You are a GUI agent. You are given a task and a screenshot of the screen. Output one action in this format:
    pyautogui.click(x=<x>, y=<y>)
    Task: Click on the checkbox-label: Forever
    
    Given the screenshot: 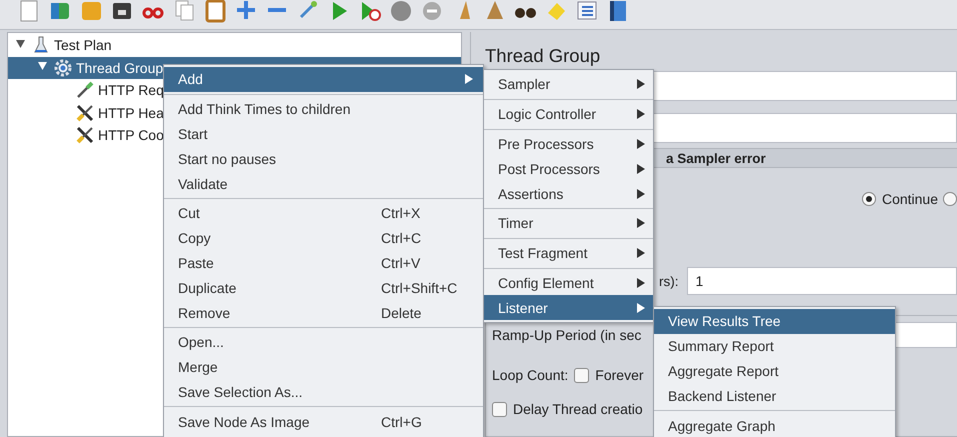 What is the action you would take?
    pyautogui.click(x=619, y=375)
    